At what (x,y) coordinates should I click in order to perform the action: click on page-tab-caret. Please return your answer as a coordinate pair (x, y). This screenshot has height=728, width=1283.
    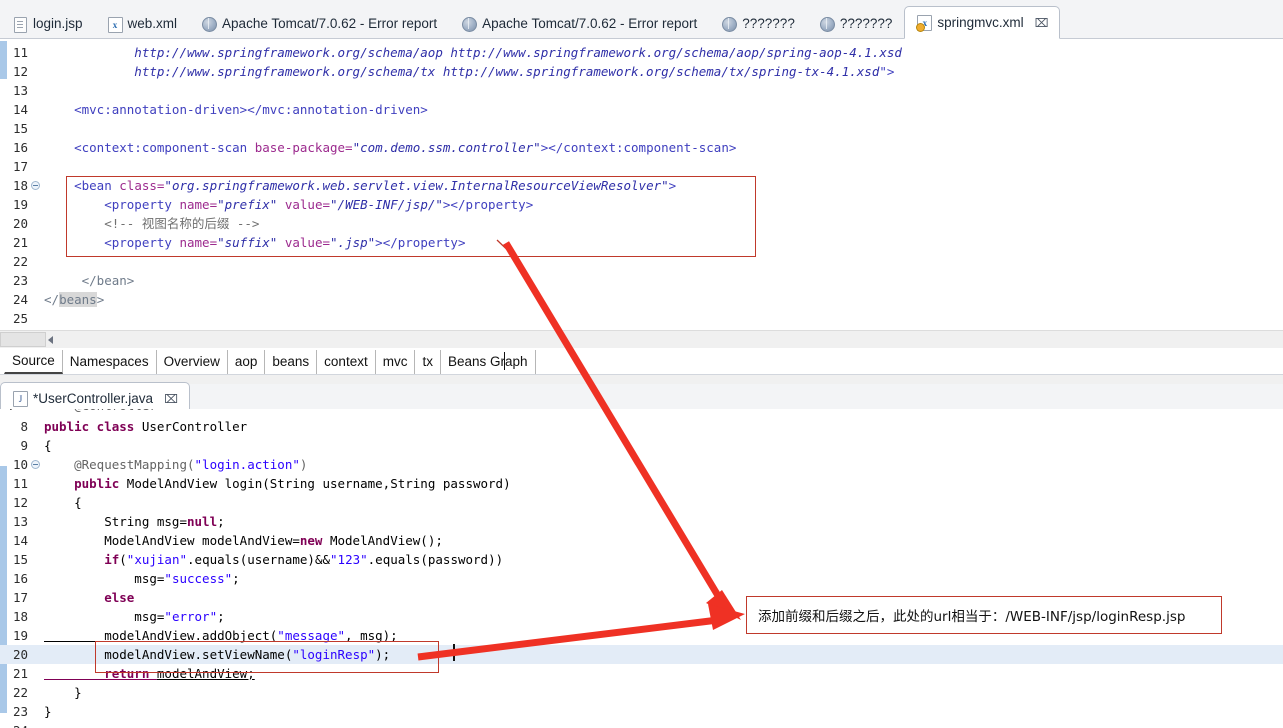
    Looking at the image, I should click on (504, 361).